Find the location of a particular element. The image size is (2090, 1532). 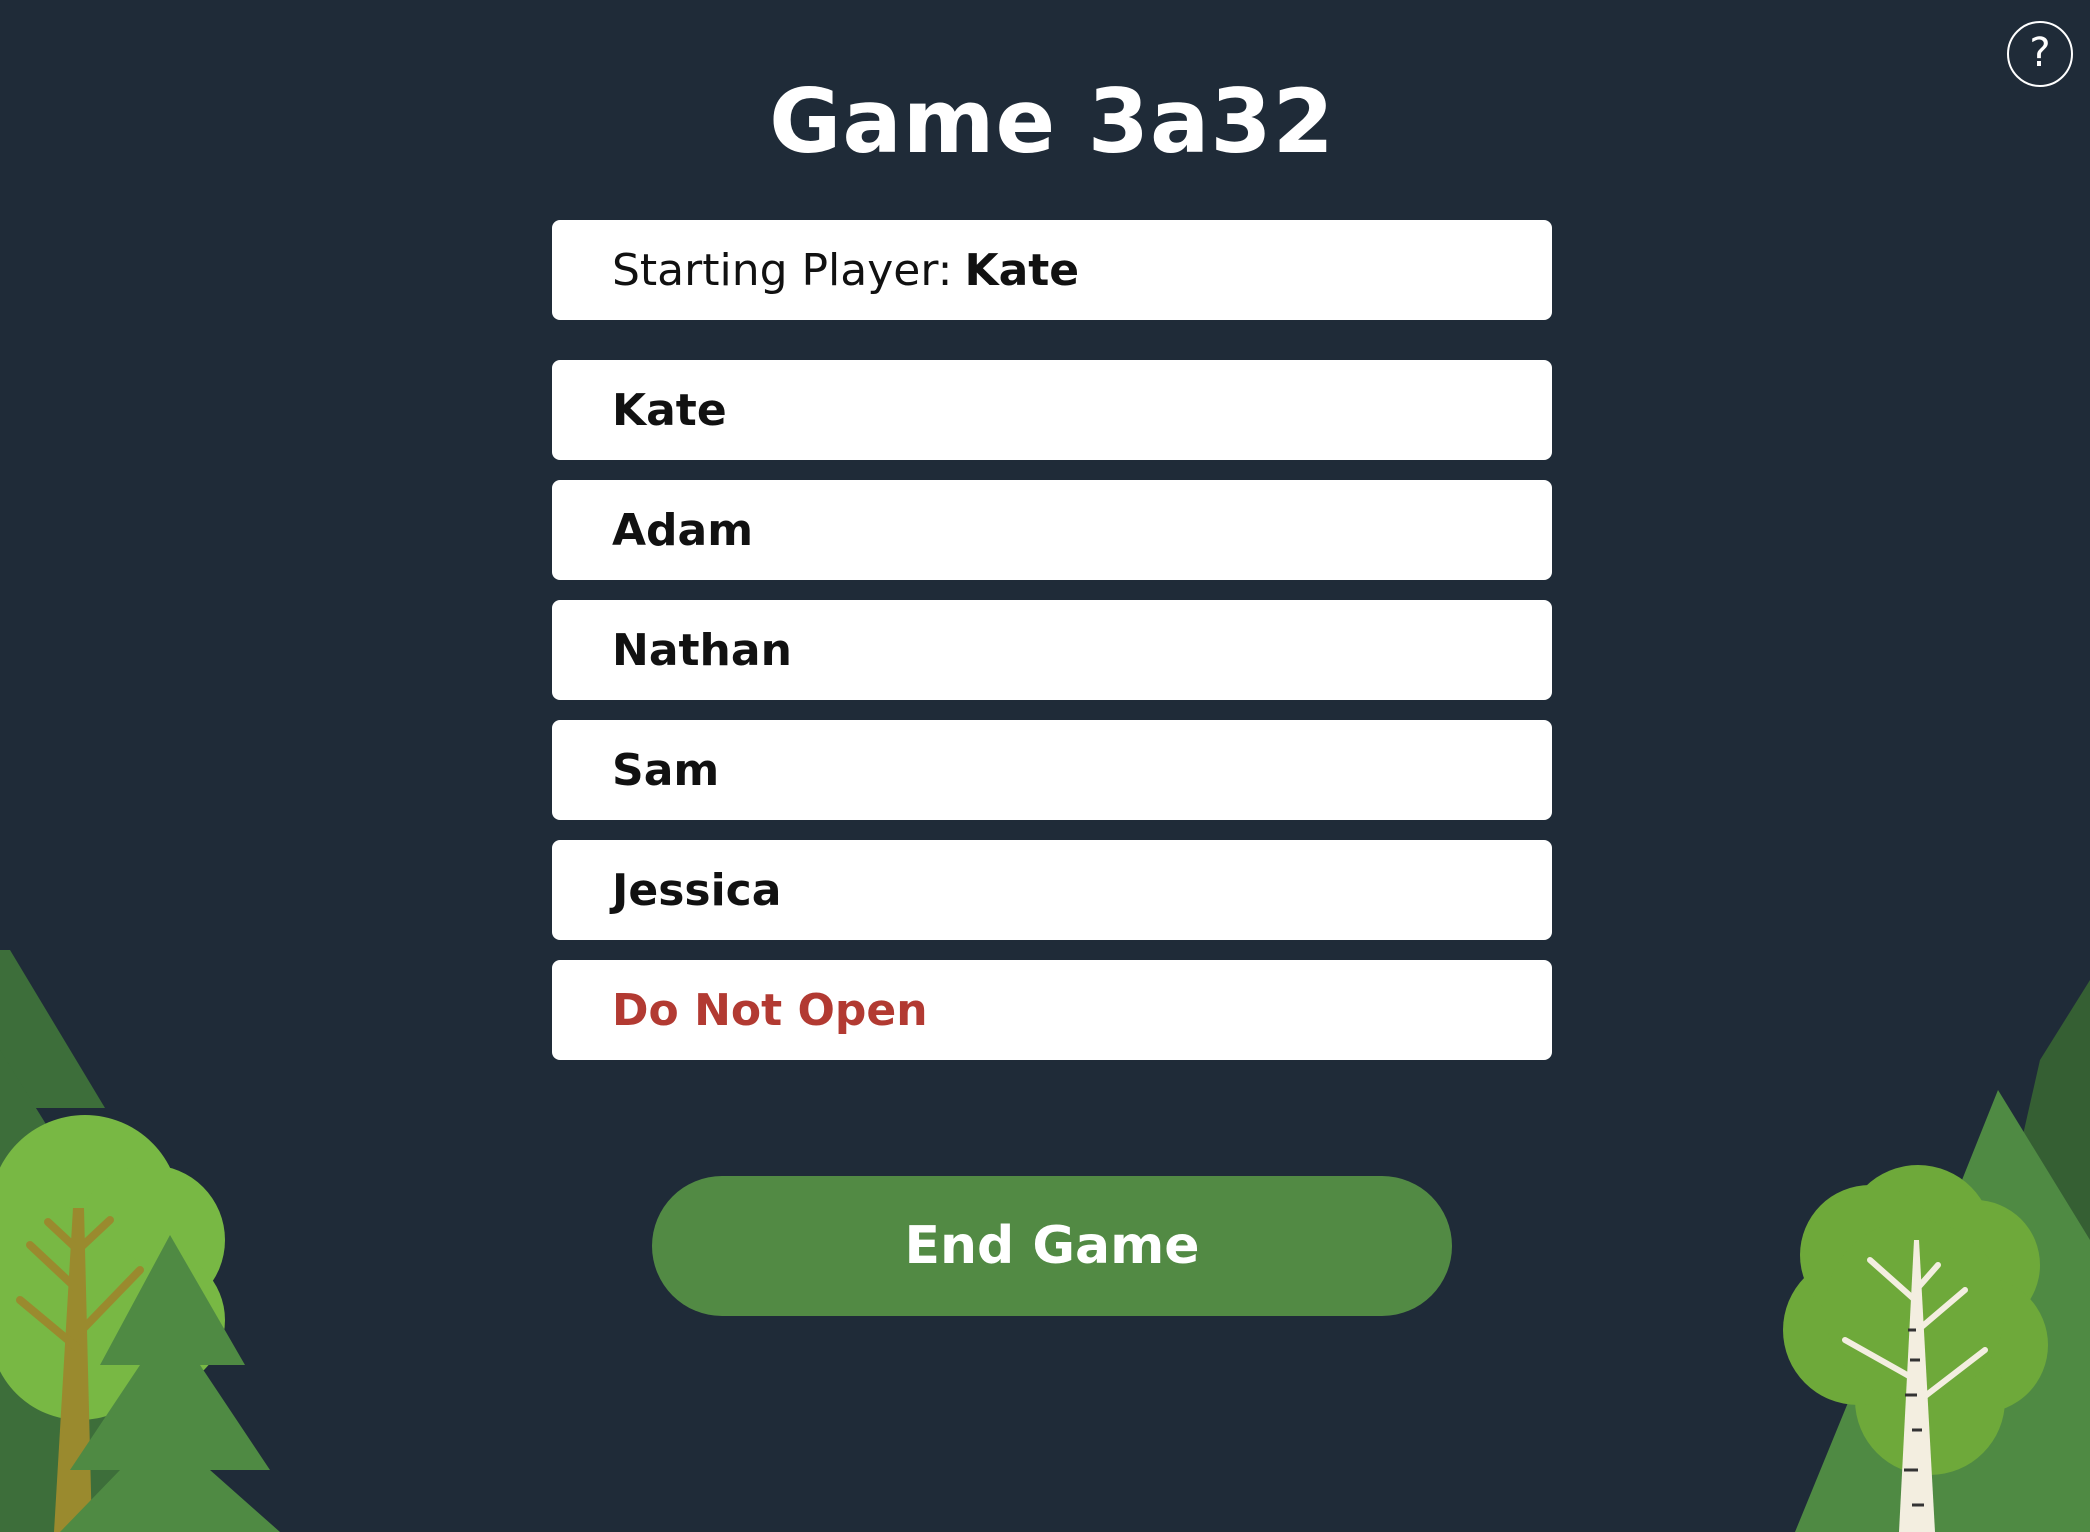

end-game-button: End Game is located at coordinates (1052, 1246).